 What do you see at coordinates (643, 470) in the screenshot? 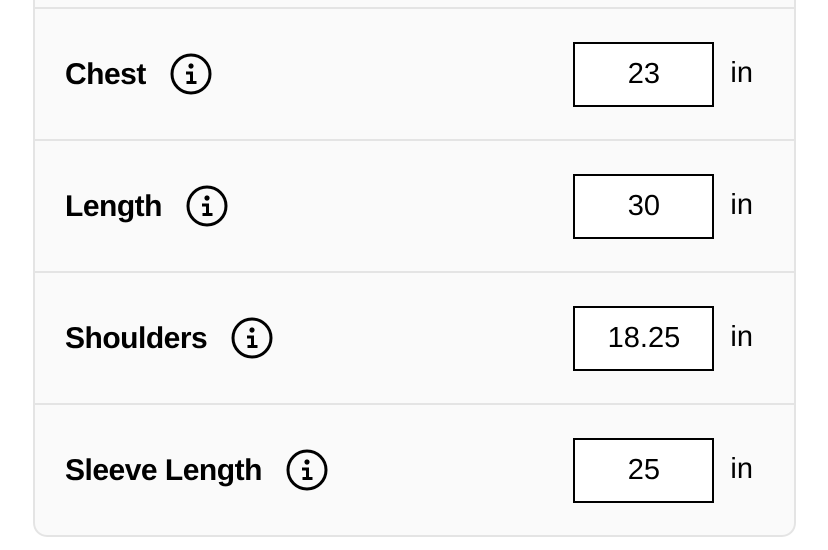
I see `measurement-field: 25` at bounding box center [643, 470].